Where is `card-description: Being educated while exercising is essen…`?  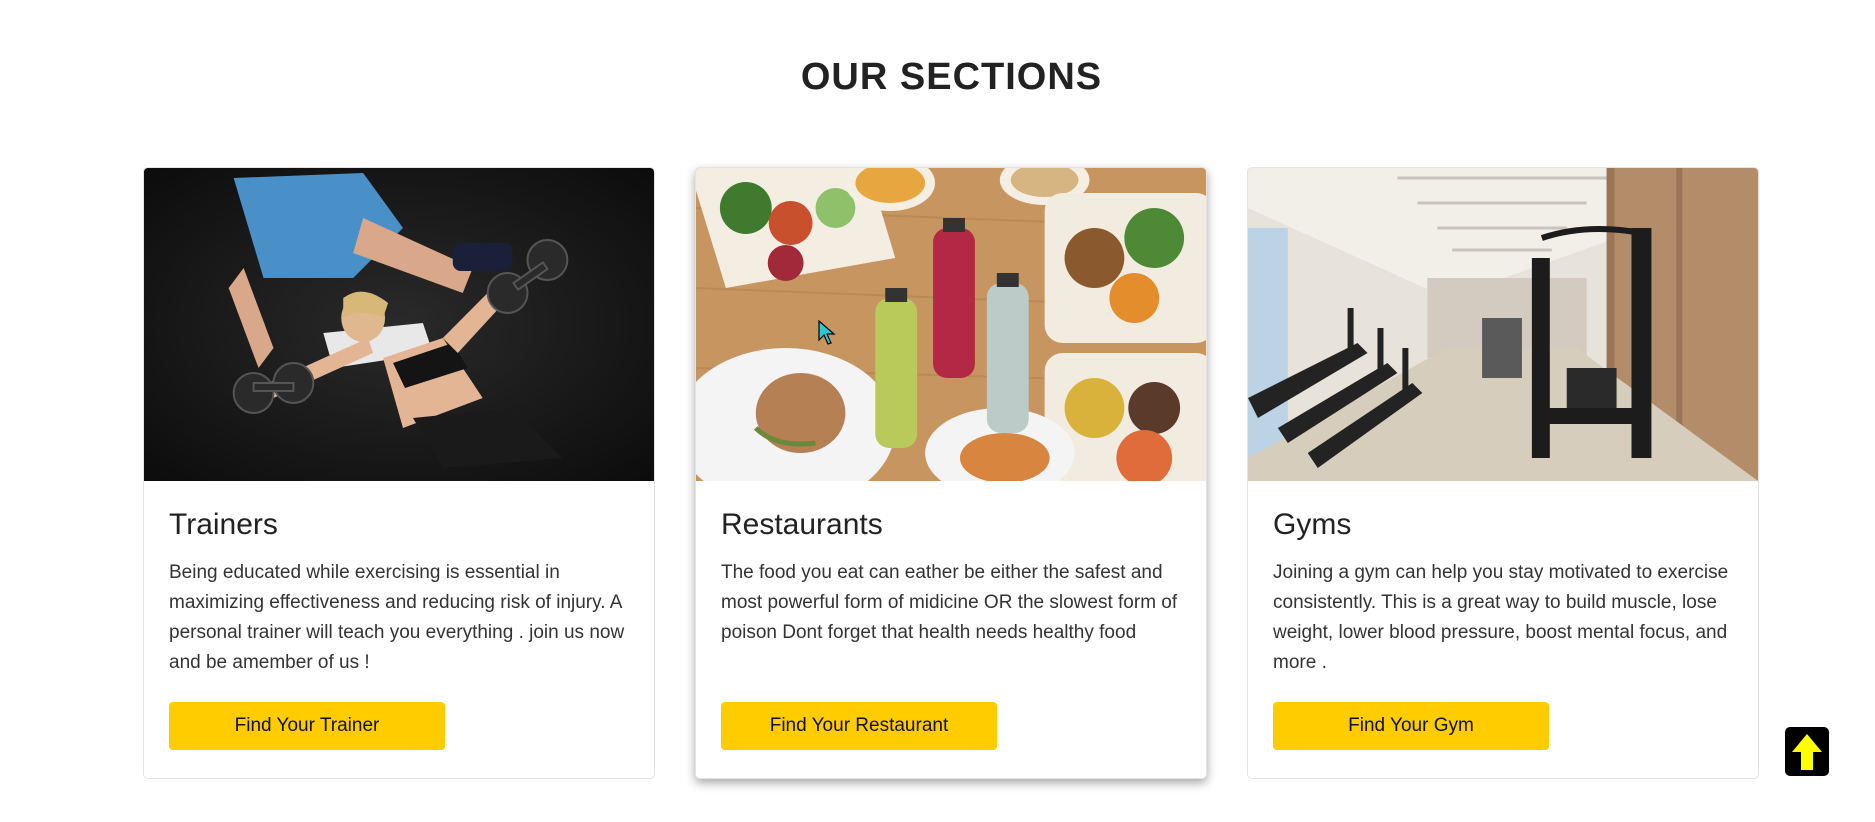
card-description: Being educated while exercising is essen… is located at coordinates (397, 617).